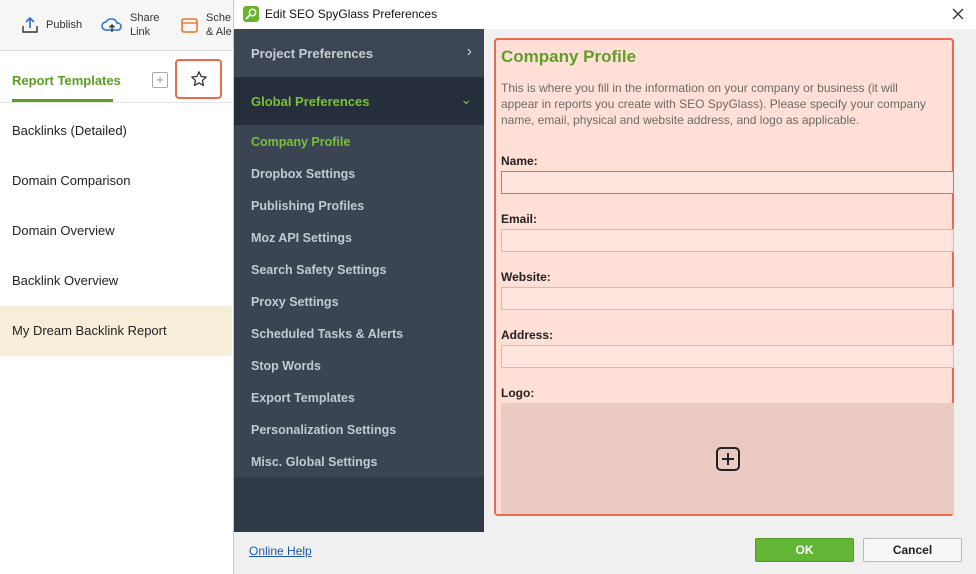 The image size is (976, 574). I want to click on nav-item-export-templates: Export Templates, so click(303, 398).